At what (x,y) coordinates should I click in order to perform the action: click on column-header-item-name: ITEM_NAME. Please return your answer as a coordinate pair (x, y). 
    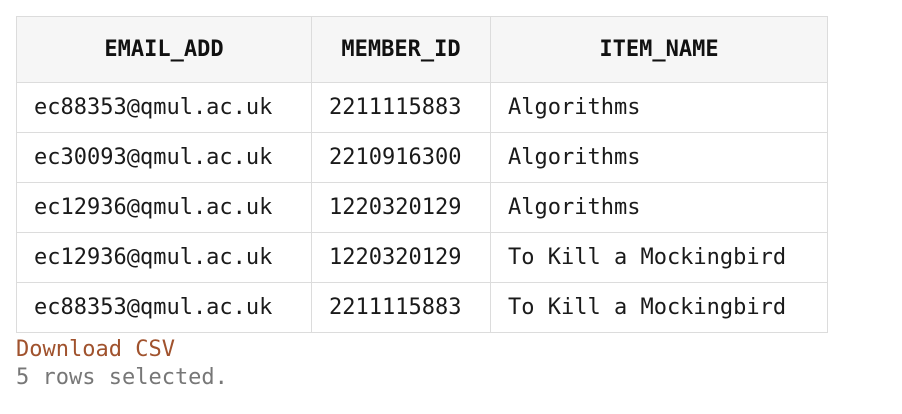
    Looking at the image, I should click on (659, 49).